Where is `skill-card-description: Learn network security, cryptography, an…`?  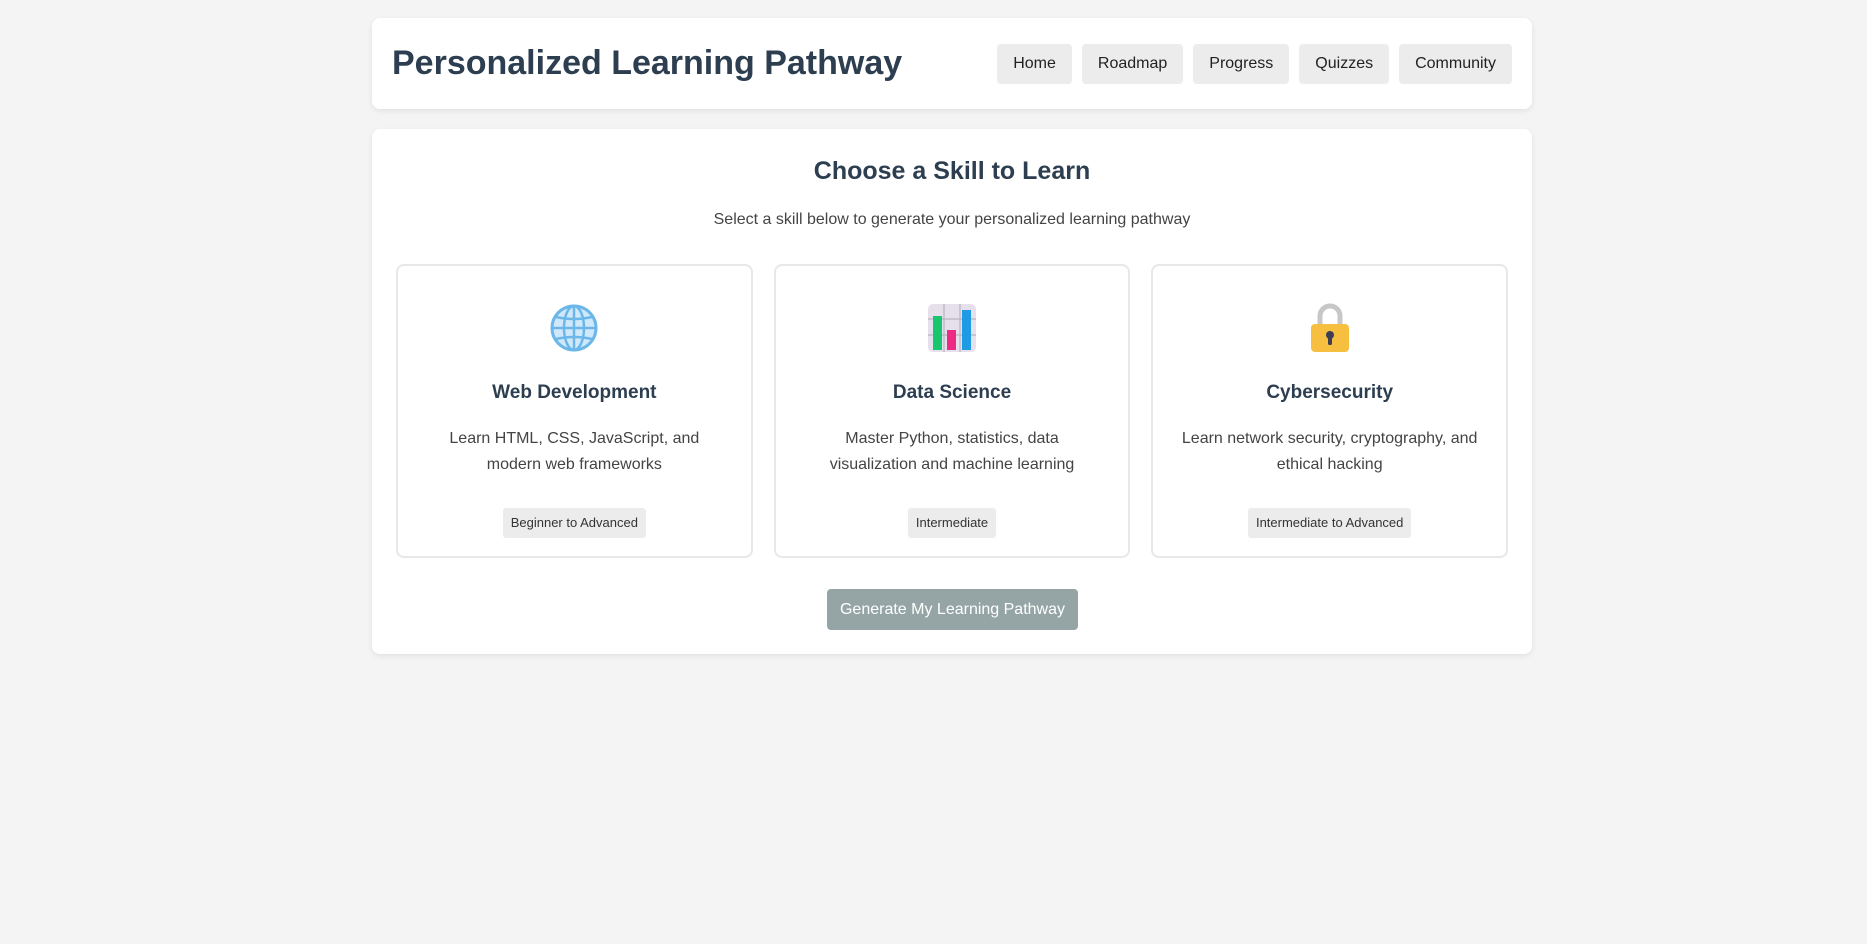 skill-card-description: Learn network security, cryptography, an… is located at coordinates (1329, 451).